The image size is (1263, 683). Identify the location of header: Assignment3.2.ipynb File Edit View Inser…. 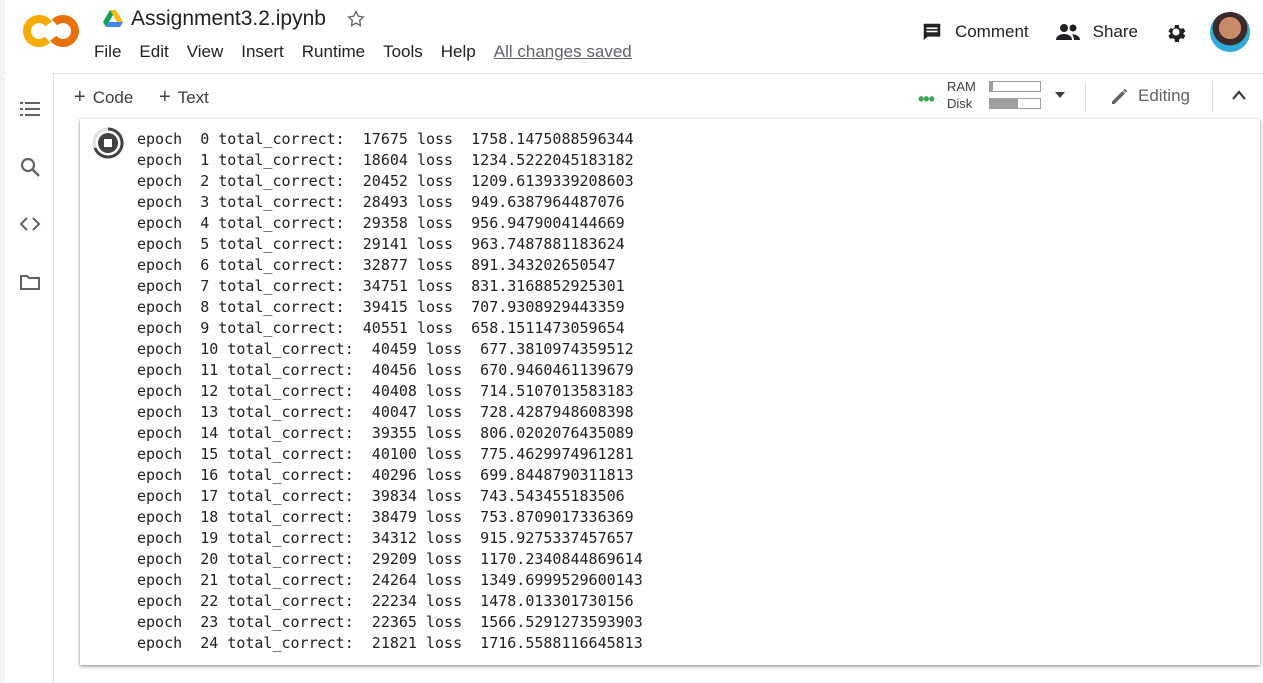
(634, 36).